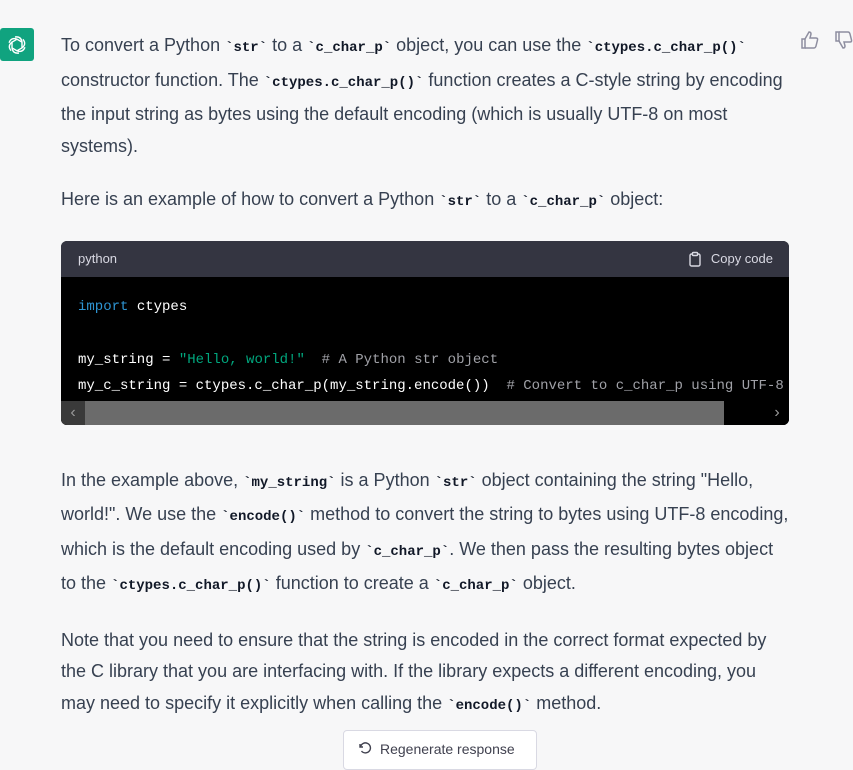 The height and width of the screenshot is (770, 853). Describe the element at coordinates (433, 307) in the screenshot. I see `code-line: import ctypes` at that location.